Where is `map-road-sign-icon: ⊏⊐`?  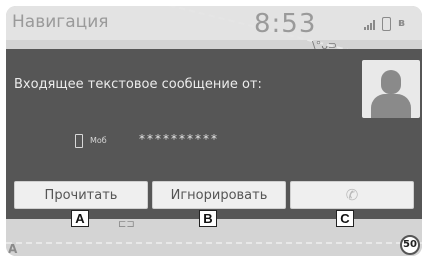 map-road-sign-icon: ⊏⊐ is located at coordinates (126, 224).